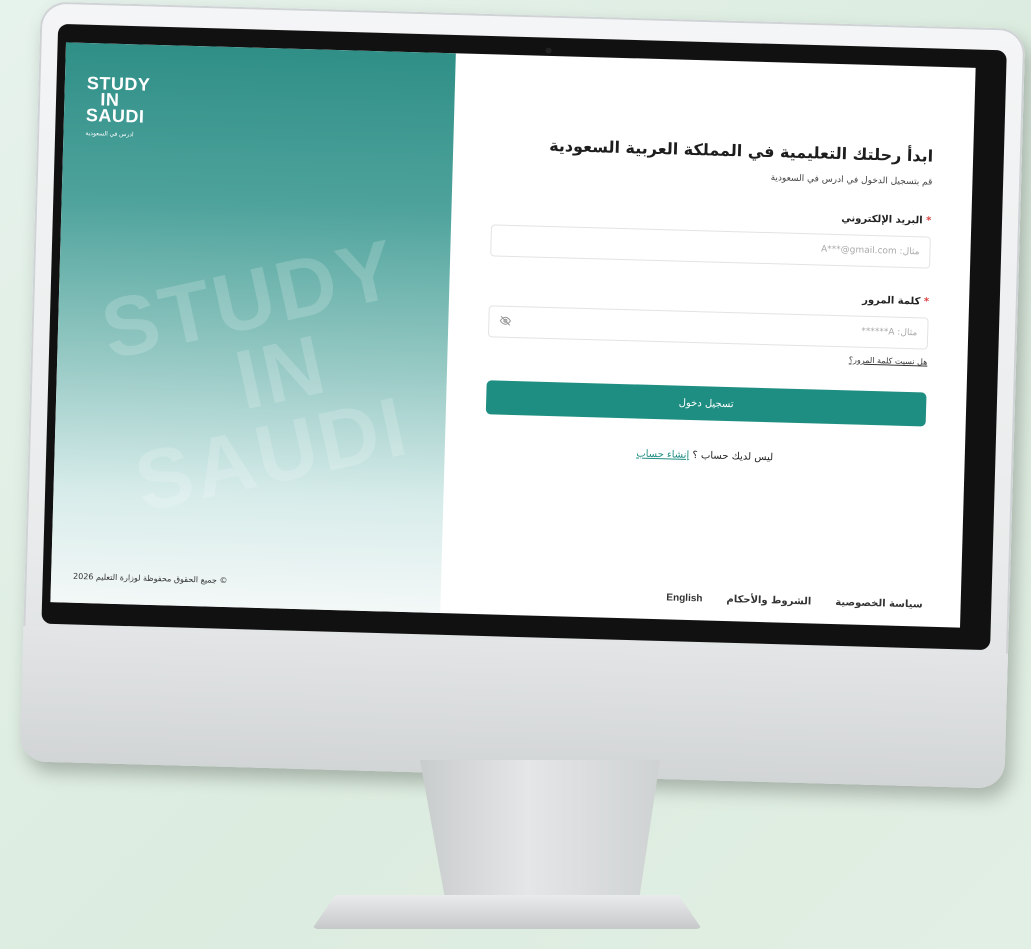 The height and width of the screenshot is (949, 1031). Describe the element at coordinates (709, 296) in the screenshot. I see `password-label: * كلمة المرور` at that location.